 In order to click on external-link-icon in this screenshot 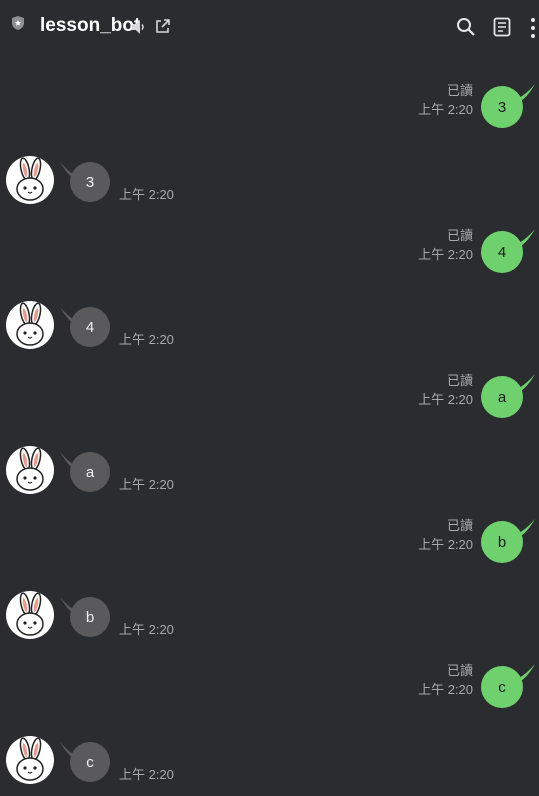, I will do `click(163, 26)`.